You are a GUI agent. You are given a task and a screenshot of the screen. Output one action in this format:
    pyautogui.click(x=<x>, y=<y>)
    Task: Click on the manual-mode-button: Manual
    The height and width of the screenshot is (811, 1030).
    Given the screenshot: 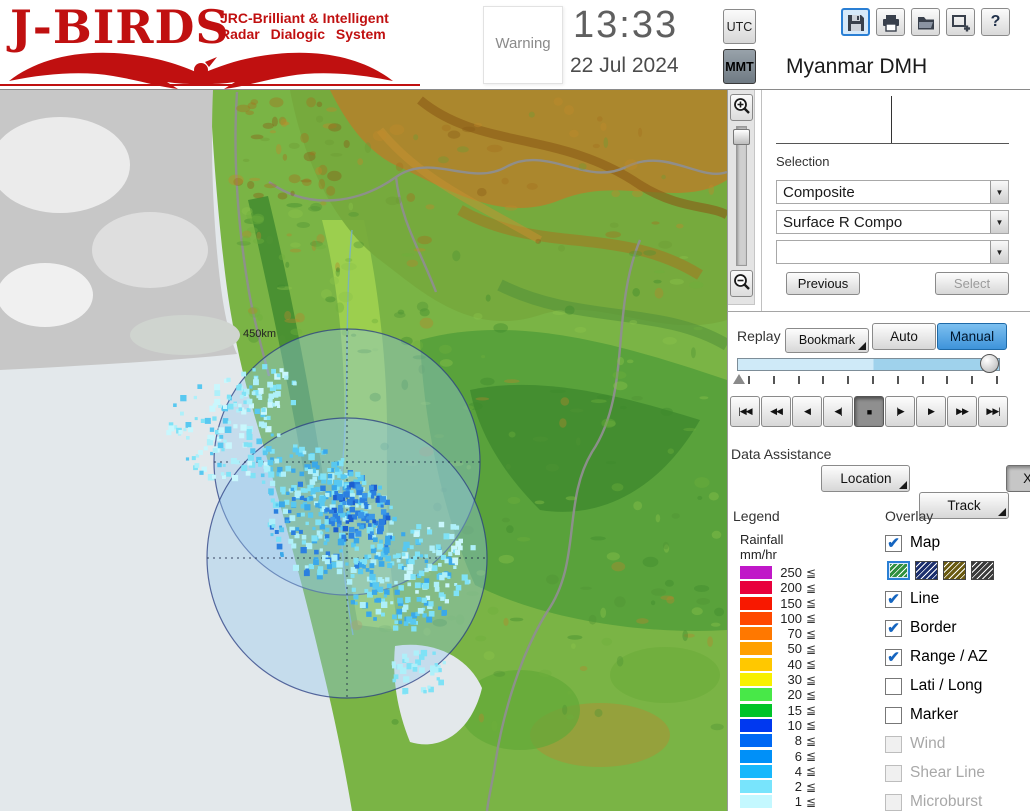 What is the action you would take?
    pyautogui.click(x=972, y=336)
    